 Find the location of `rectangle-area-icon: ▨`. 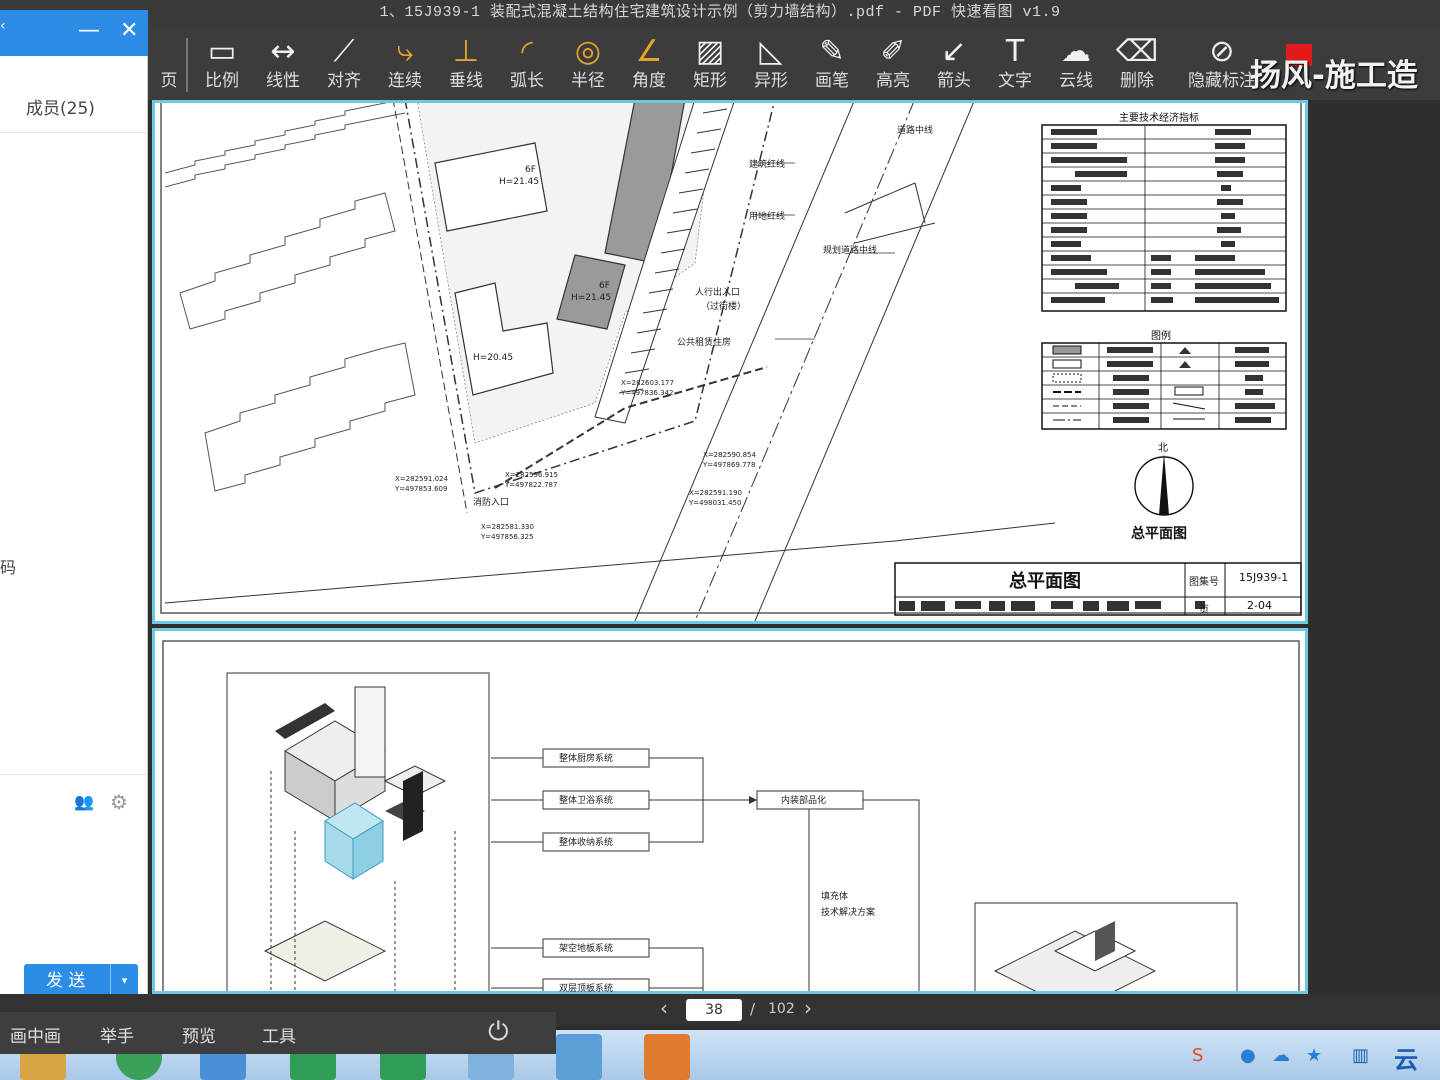

rectangle-area-icon: ▨ is located at coordinates (710, 51).